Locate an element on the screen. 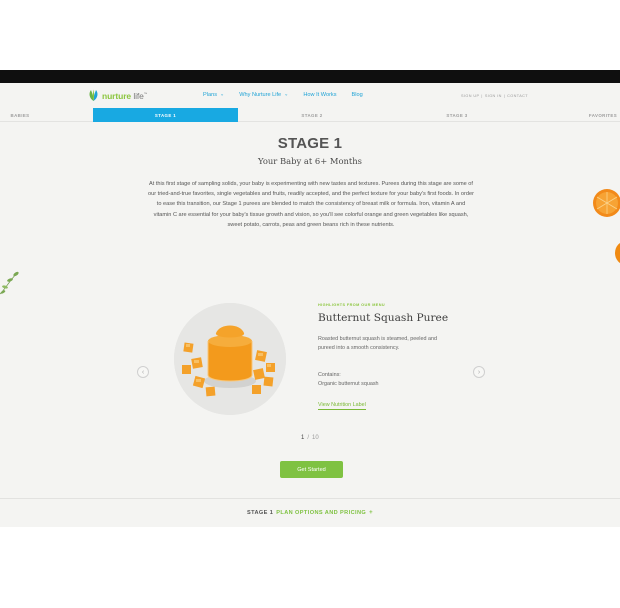 The image size is (620, 608). logo: nurture life™ is located at coordinates (117, 95).